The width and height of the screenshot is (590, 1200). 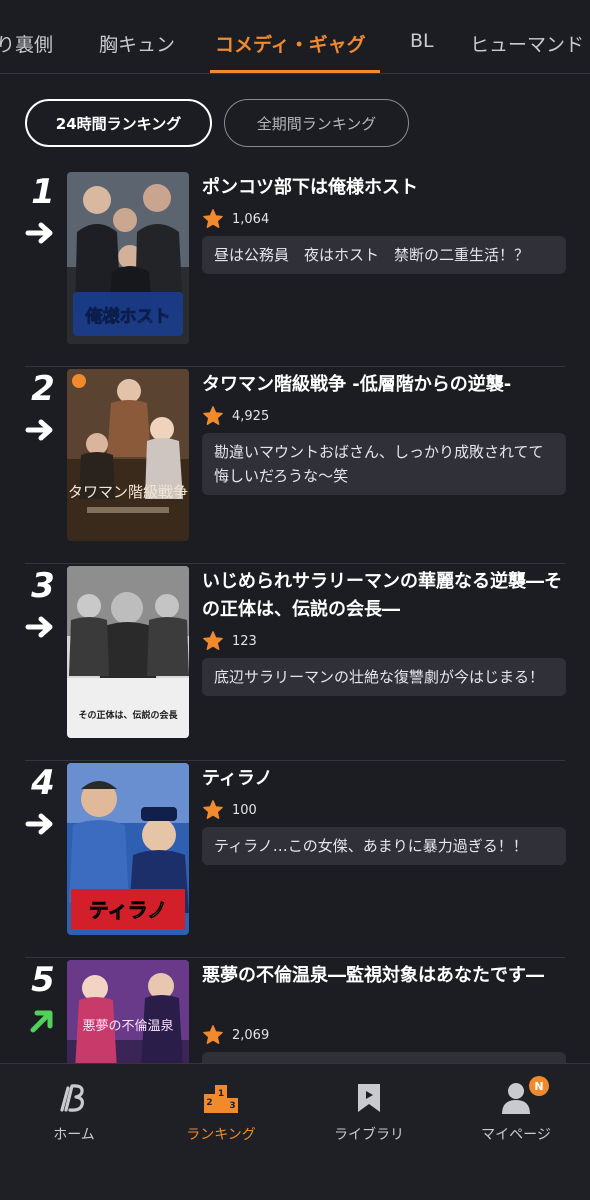 What do you see at coordinates (251, 416) in the screenshot?
I see `favorite-count: 4,925` at bounding box center [251, 416].